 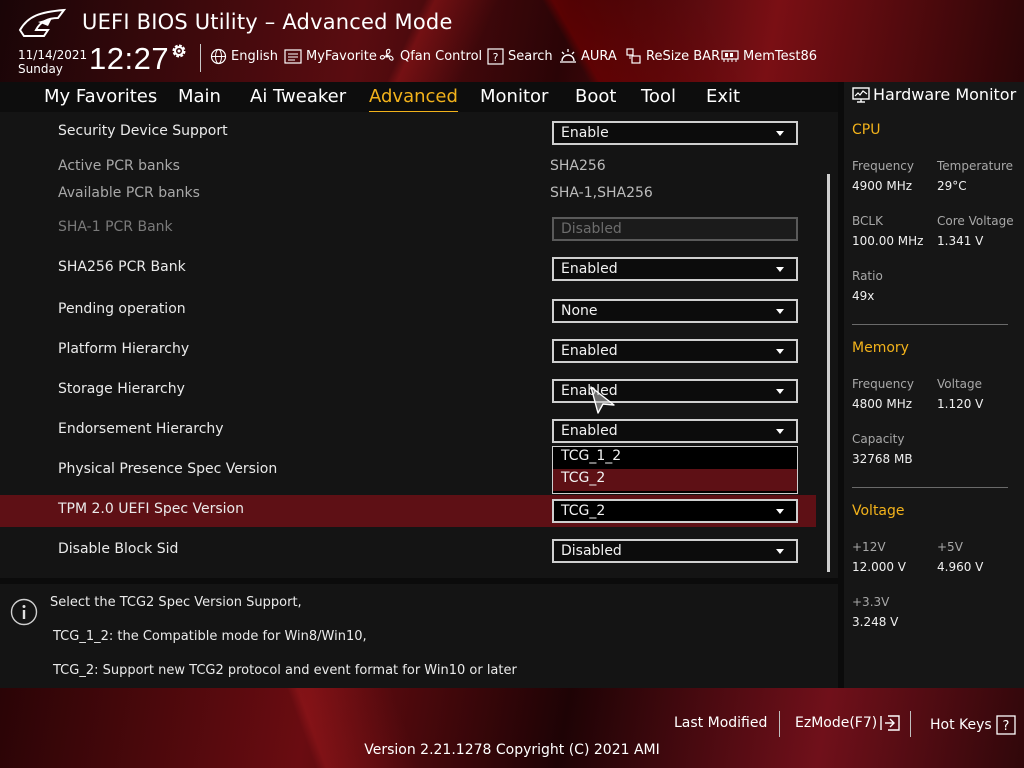 I want to click on mouse-cursor-icon, so click(x=602, y=400).